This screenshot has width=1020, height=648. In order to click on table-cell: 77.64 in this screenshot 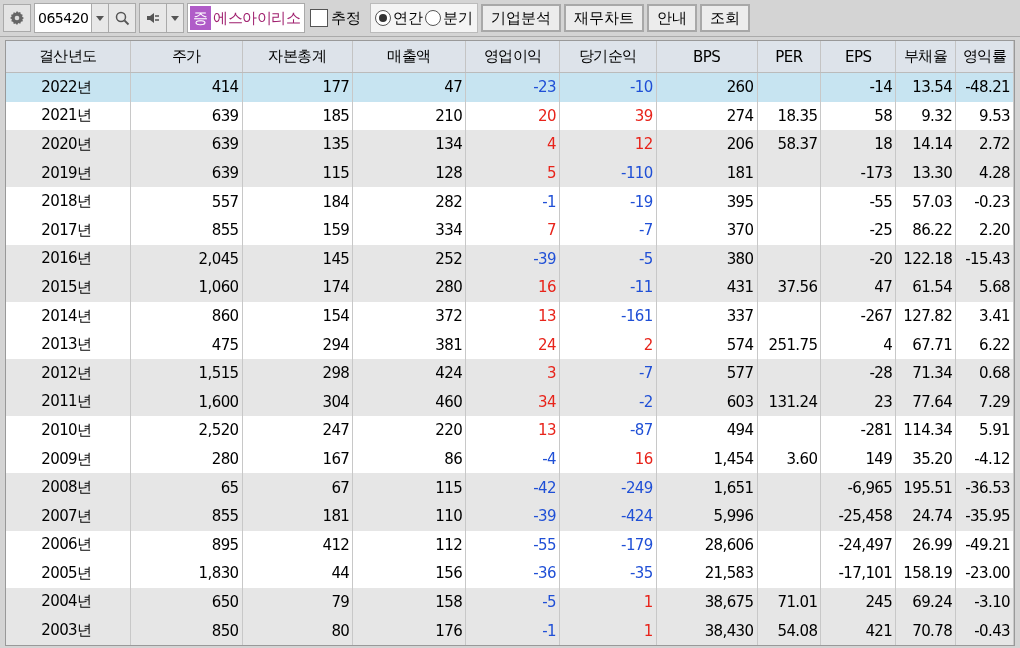, I will do `click(932, 401)`.